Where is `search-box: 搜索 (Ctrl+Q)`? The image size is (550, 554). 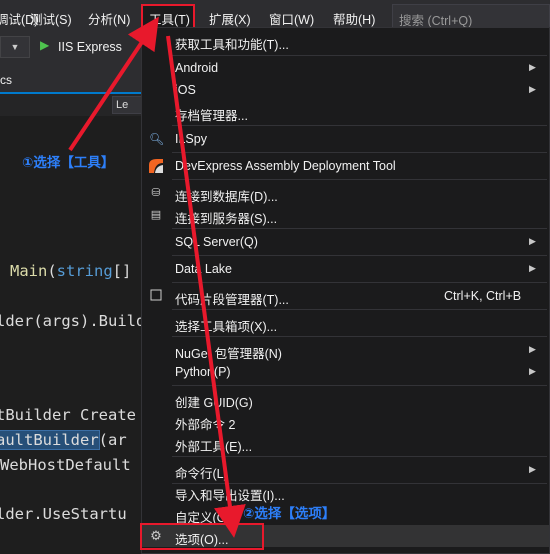
search-box: 搜索 (Ctrl+Q) is located at coordinates (471, 16).